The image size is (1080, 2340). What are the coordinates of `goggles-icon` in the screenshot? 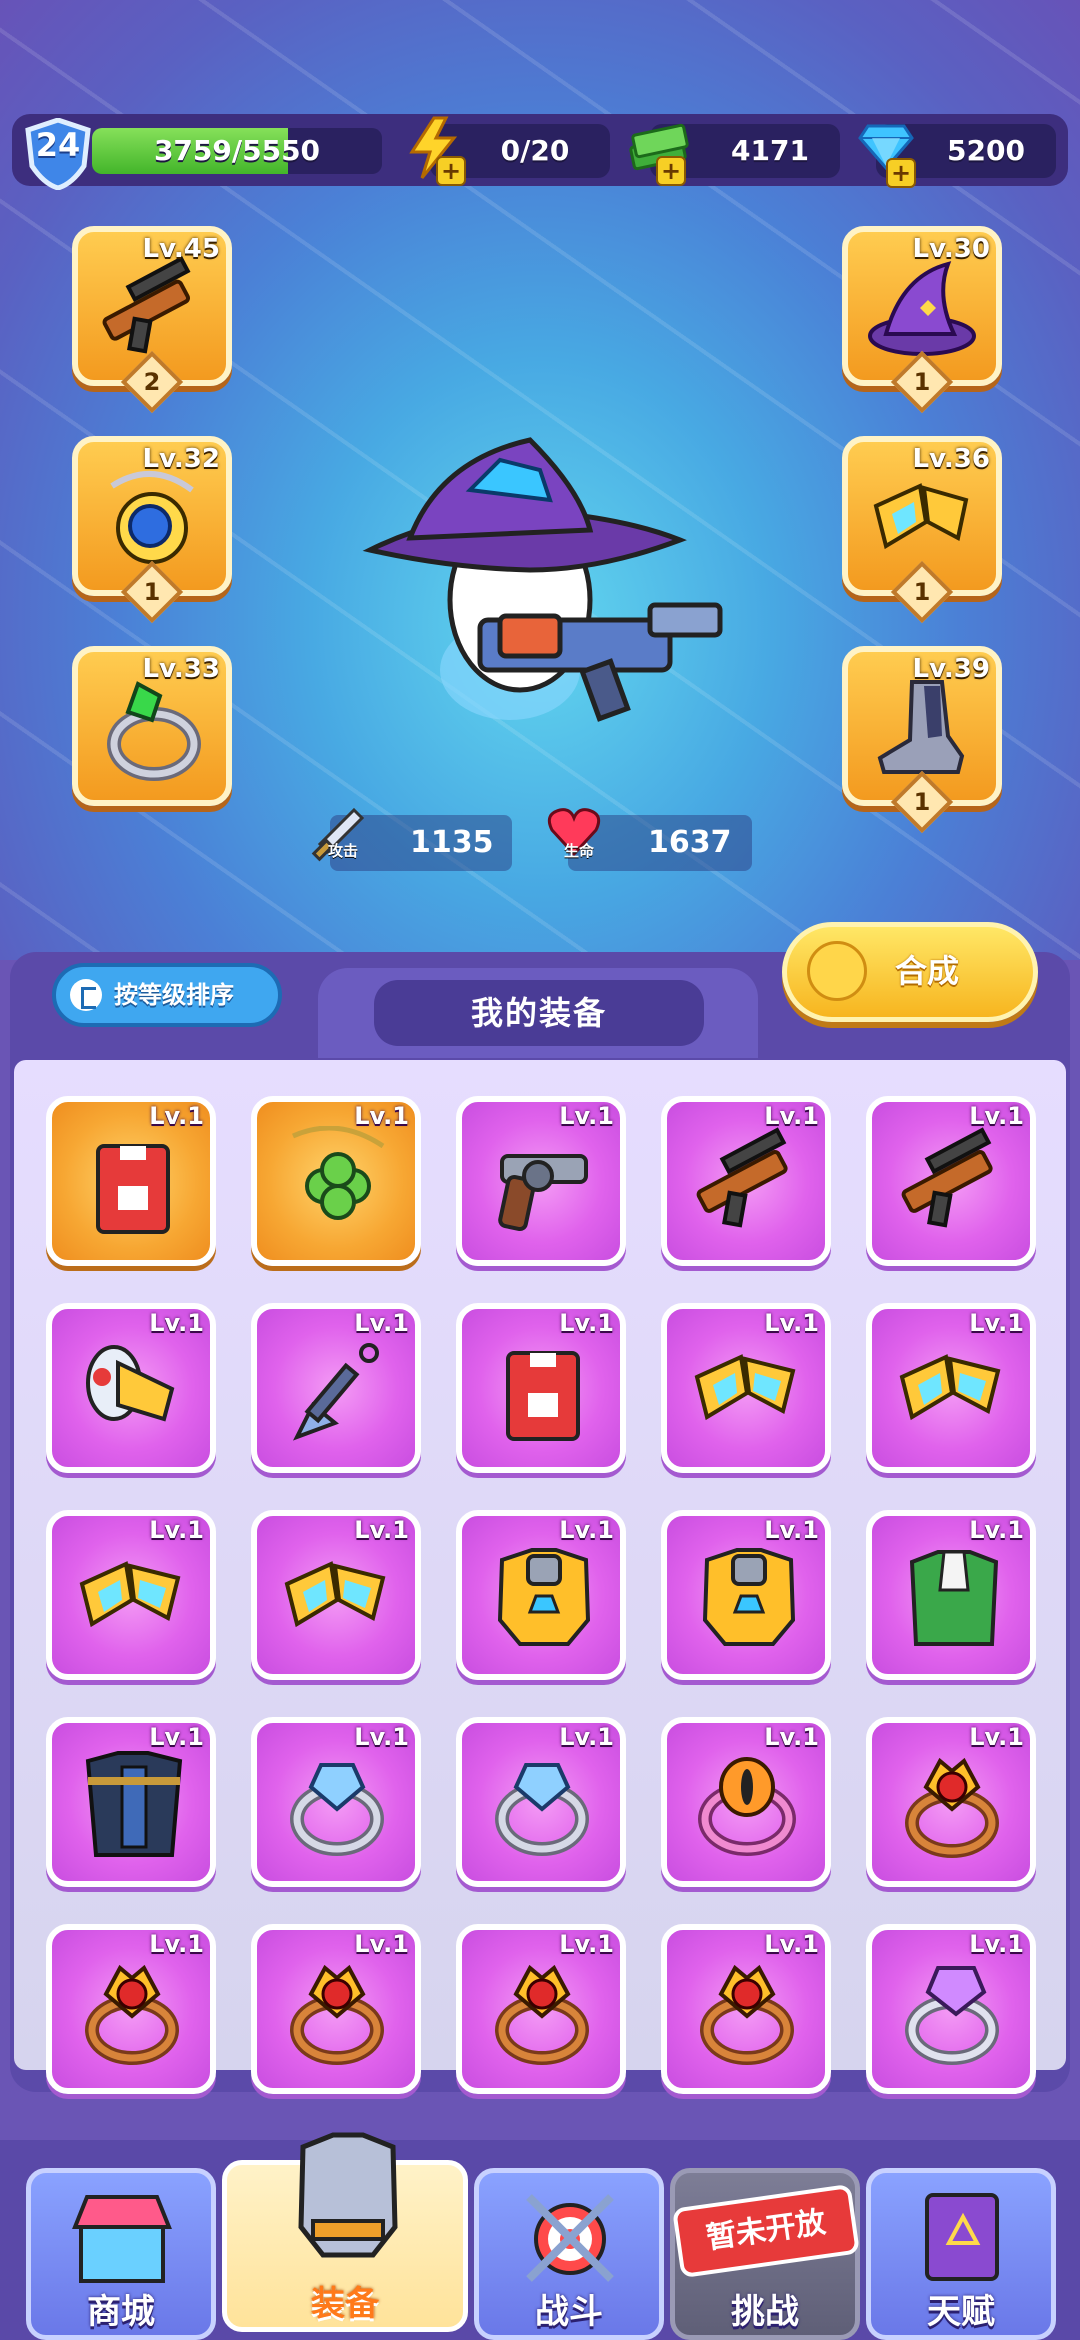 It's located at (130, 1594).